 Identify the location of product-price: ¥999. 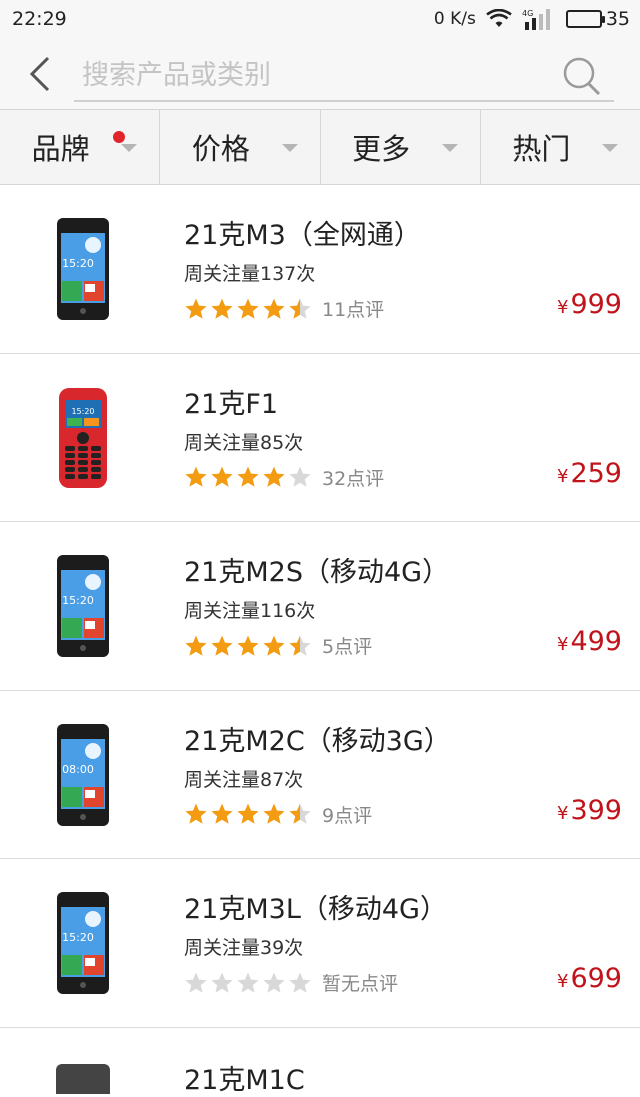
(589, 304).